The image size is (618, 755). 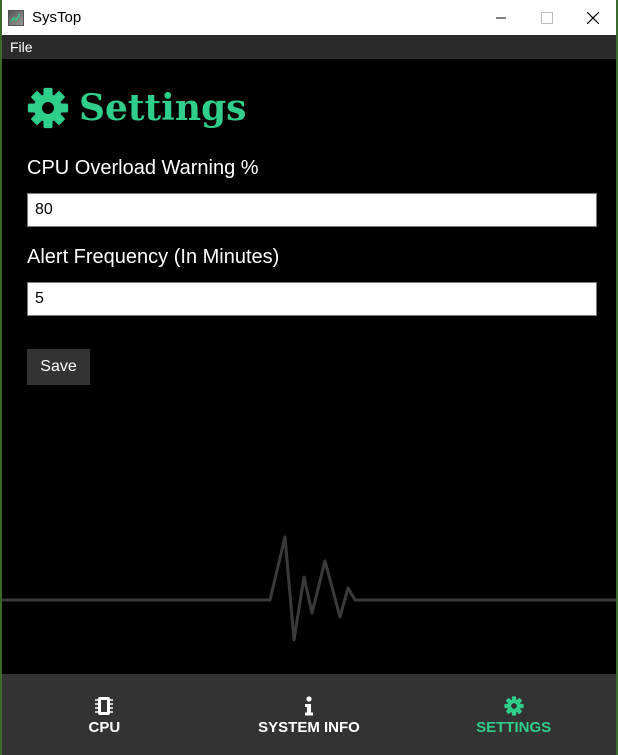 I want to click on bottom-nav: CPU SYSTEM INFO SETTINGS, so click(x=309, y=714).